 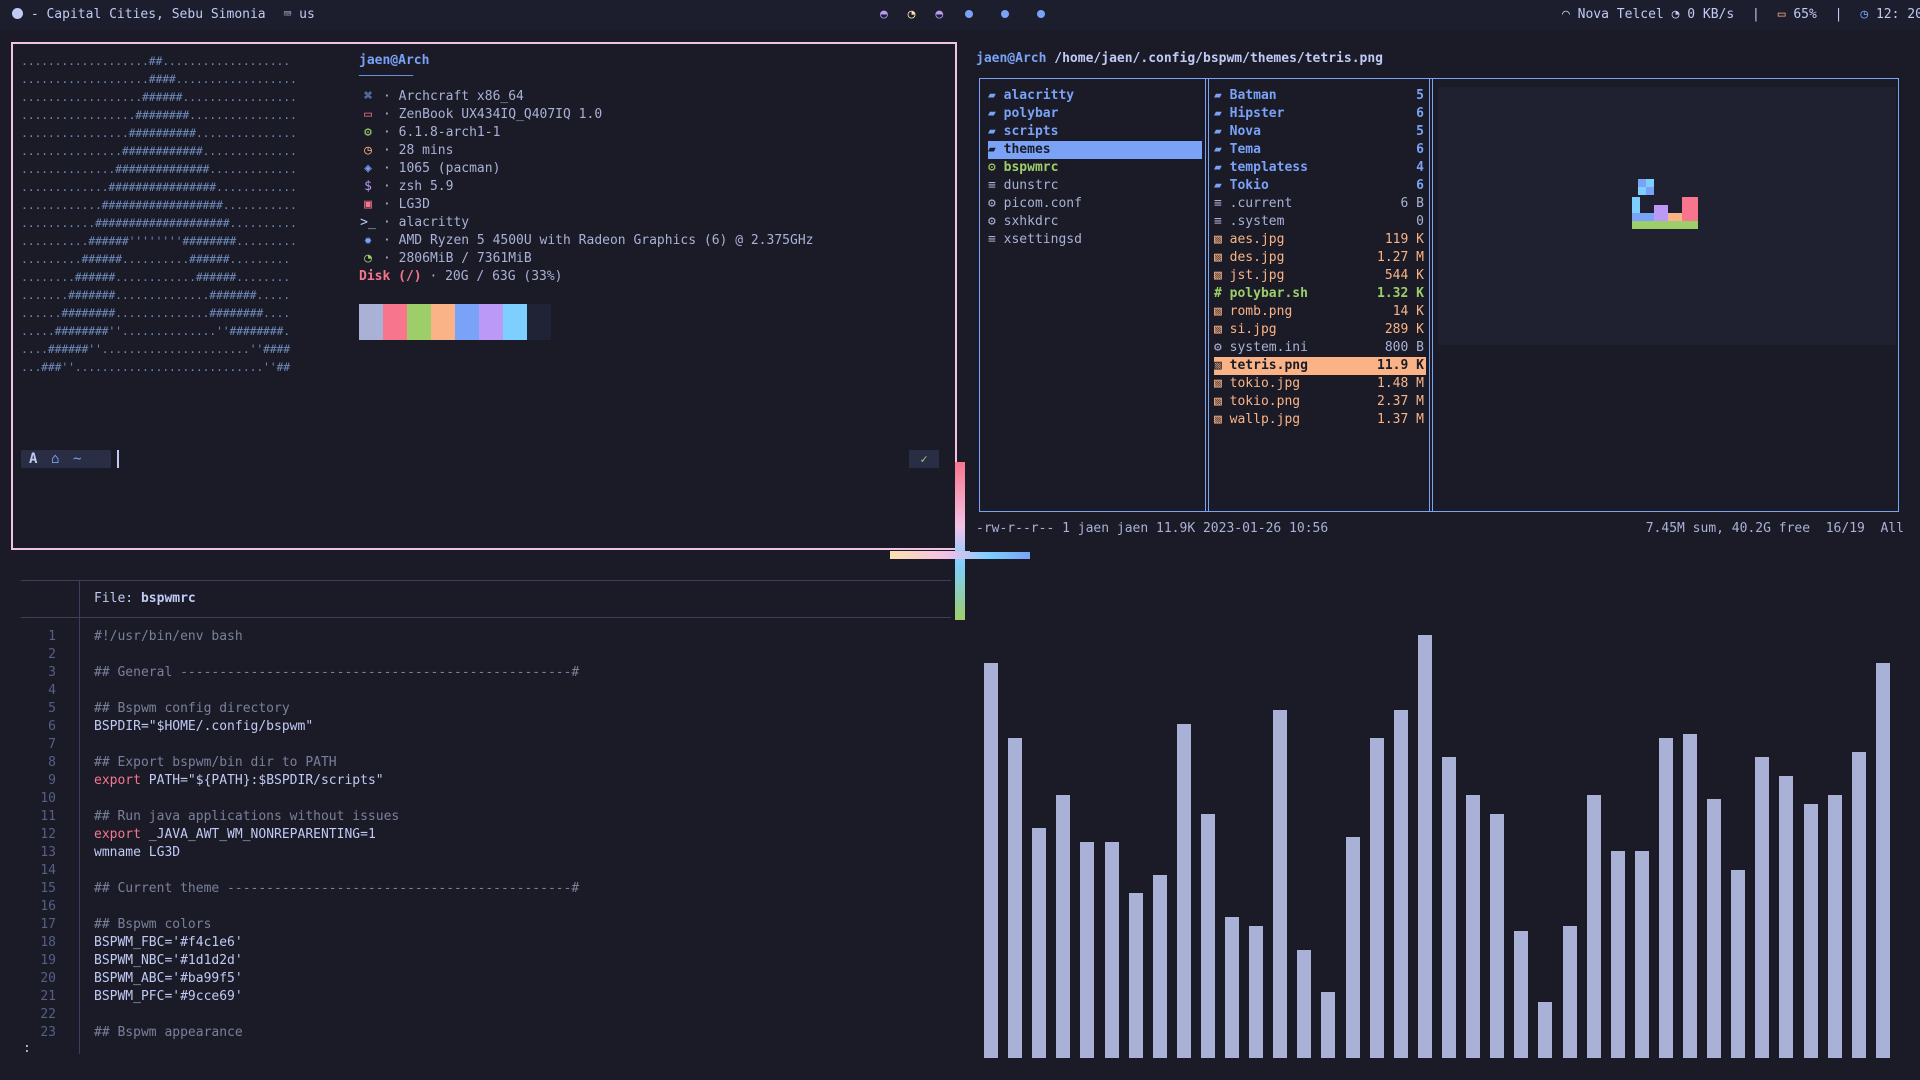 What do you see at coordinates (884, 14) in the screenshot?
I see `workspace-1-ghost-icon: ◓` at bounding box center [884, 14].